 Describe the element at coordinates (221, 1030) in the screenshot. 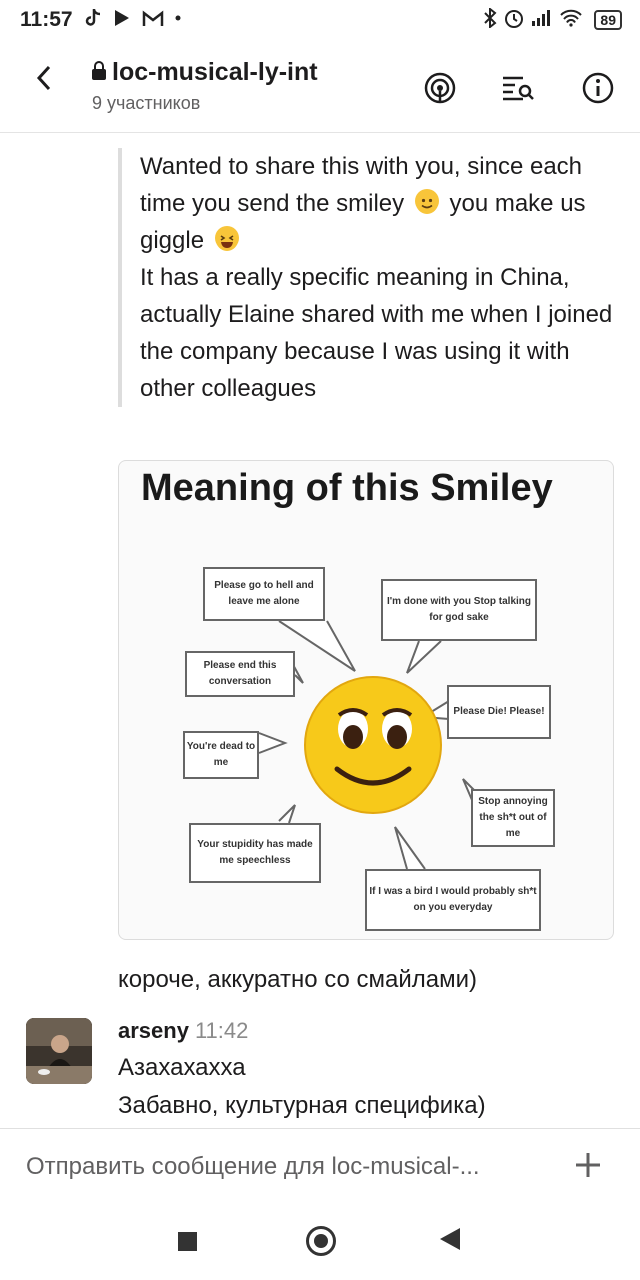

I see `message-time: 11:42` at that location.